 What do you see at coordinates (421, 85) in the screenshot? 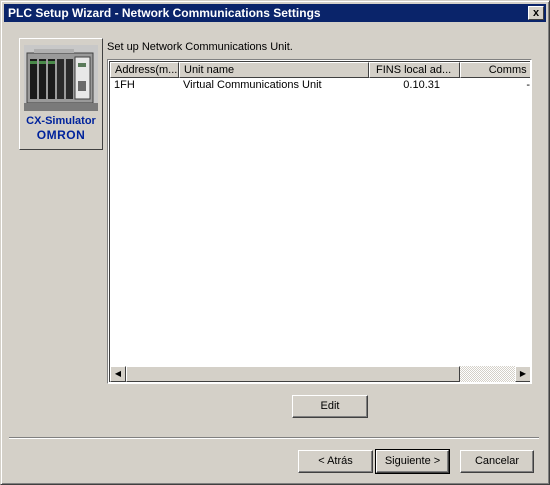
I see `cell-fins-address: 0.10.31` at bounding box center [421, 85].